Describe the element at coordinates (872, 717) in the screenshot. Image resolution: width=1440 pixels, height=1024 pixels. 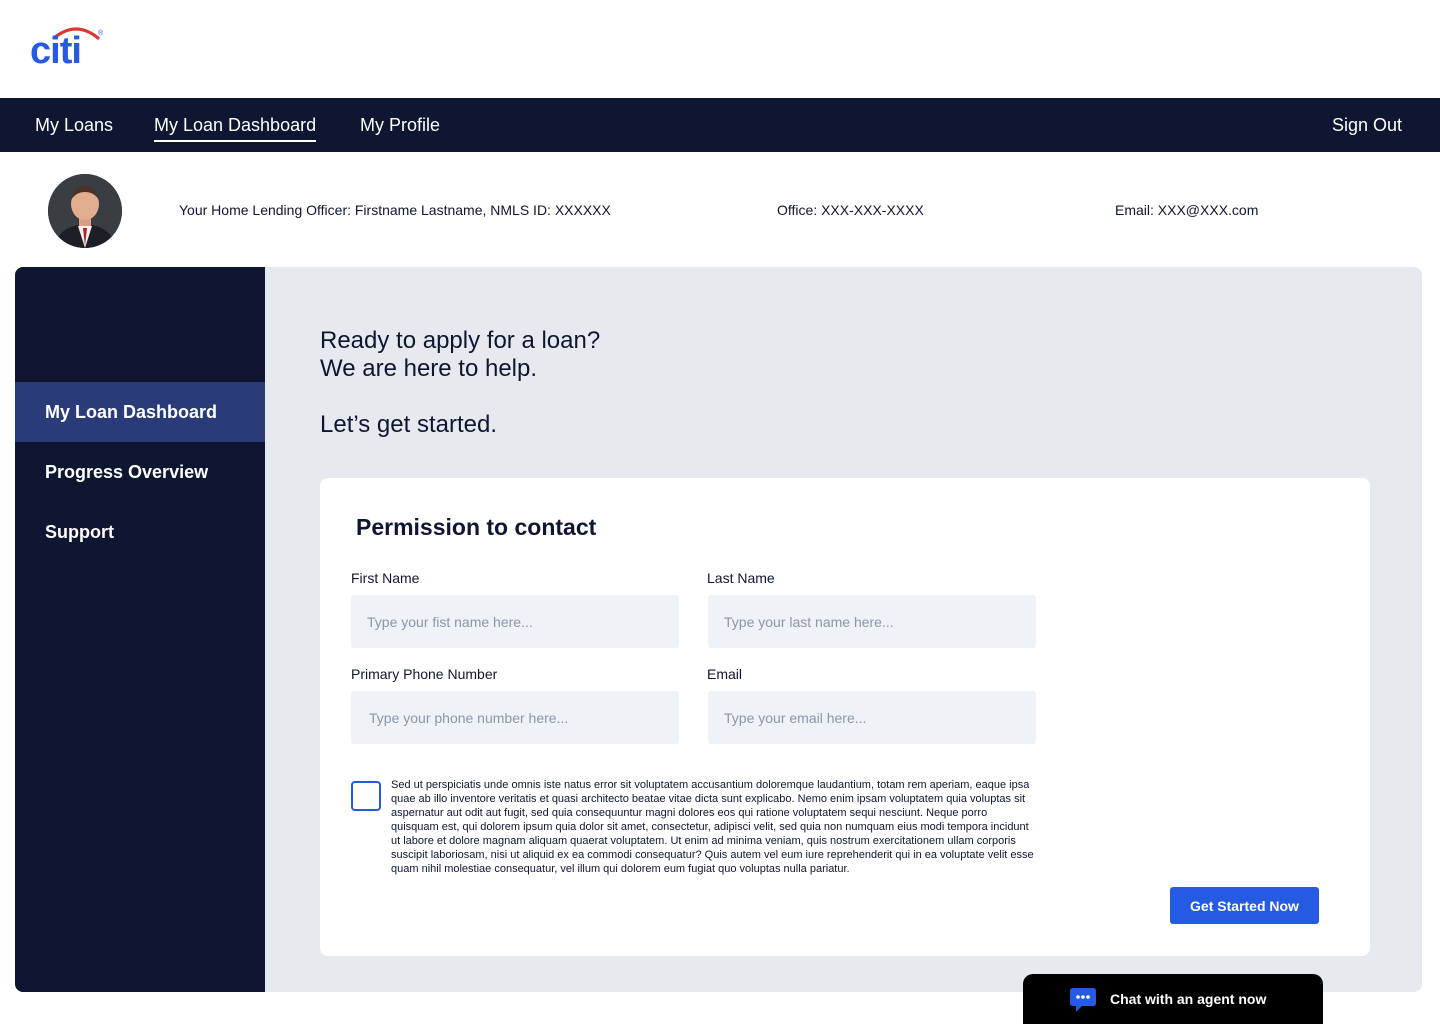
I see `email-input` at that location.